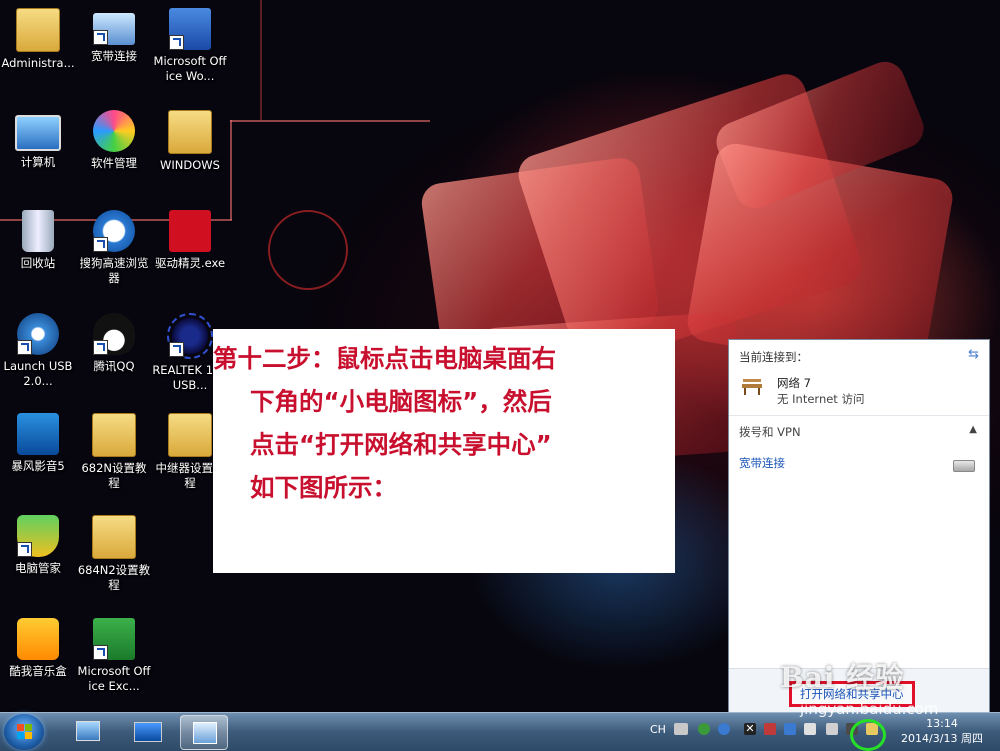  Describe the element at coordinates (942, 738) in the screenshot. I see `clock-date: 2014/3/13 周四` at that location.